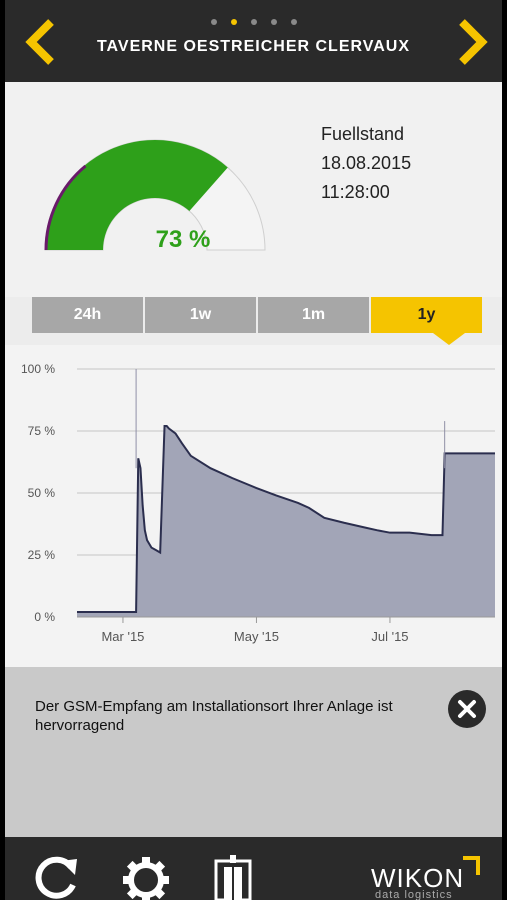 The height and width of the screenshot is (900, 507). Describe the element at coordinates (42, 431) in the screenshot. I see `y-tick-label: 75 %` at that location.